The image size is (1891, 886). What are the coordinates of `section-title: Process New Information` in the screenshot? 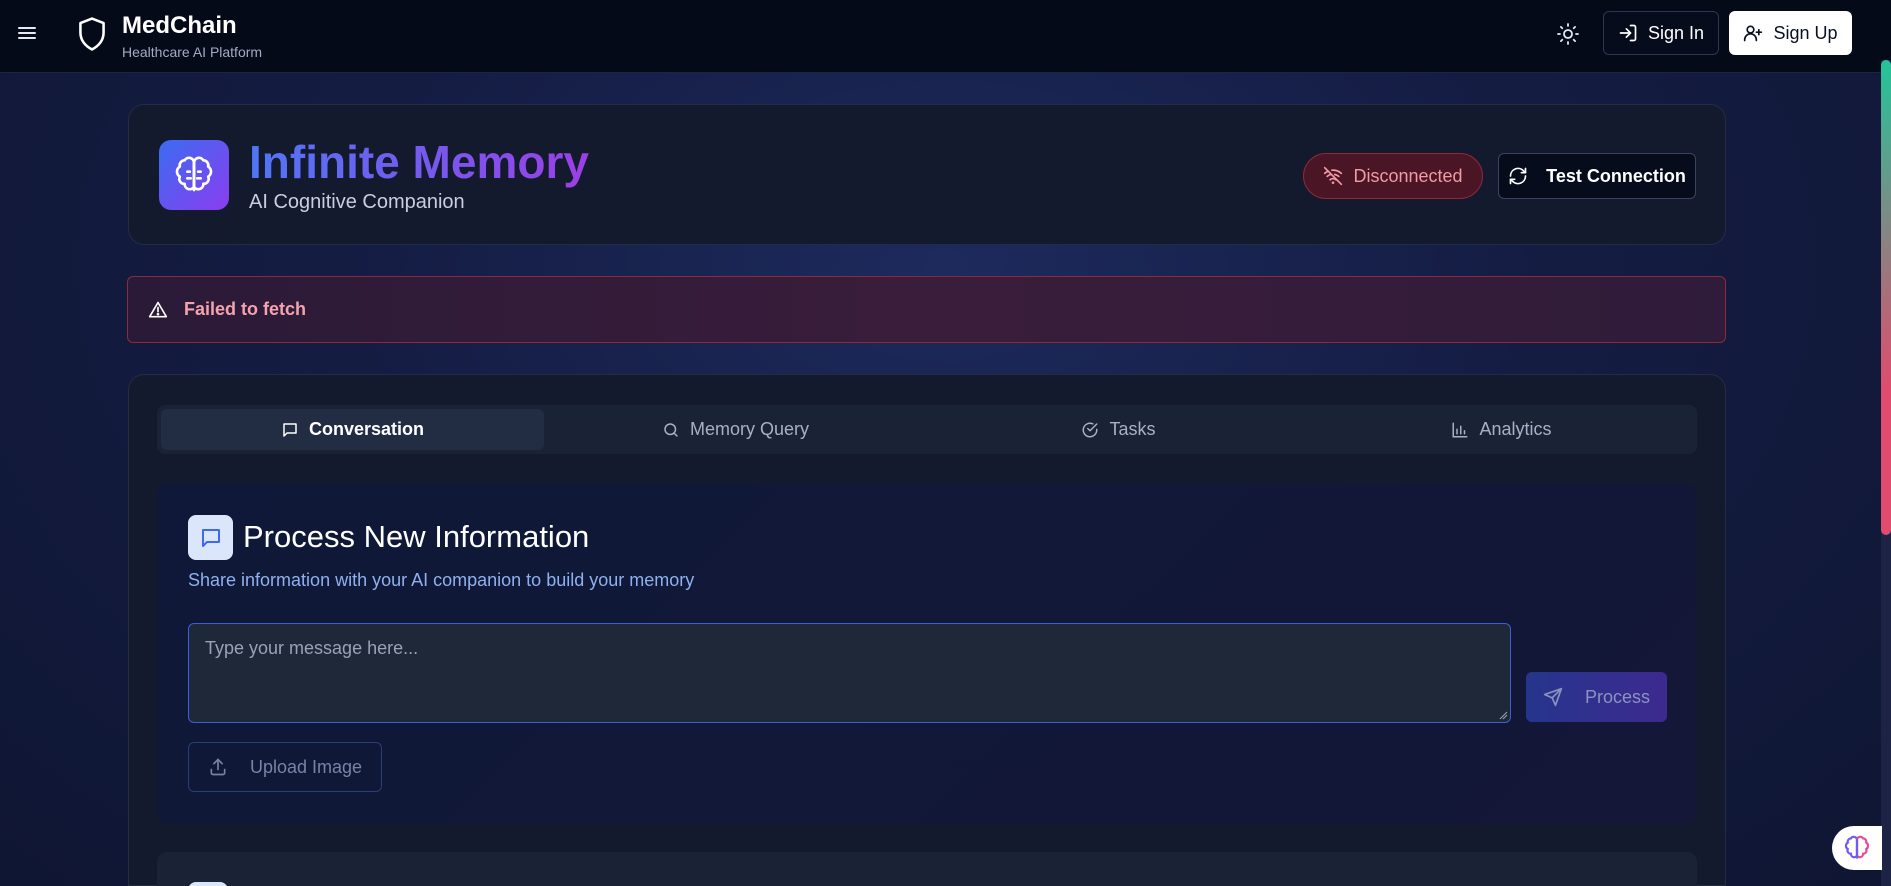 It's located at (416, 536).